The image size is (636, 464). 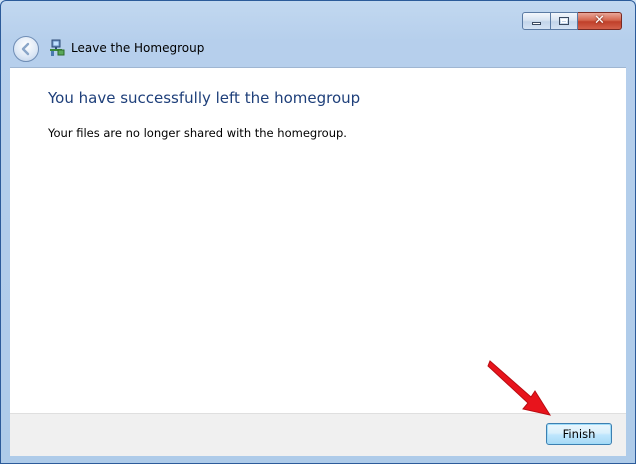 What do you see at coordinates (204, 98) in the screenshot?
I see `page-heading: You have successfully left the homegroup` at bounding box center [204, 98].